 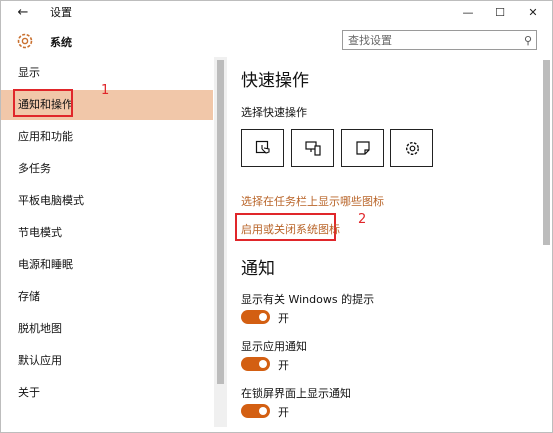 I want to click on minimize-button: —, so click(x=468, y=13).